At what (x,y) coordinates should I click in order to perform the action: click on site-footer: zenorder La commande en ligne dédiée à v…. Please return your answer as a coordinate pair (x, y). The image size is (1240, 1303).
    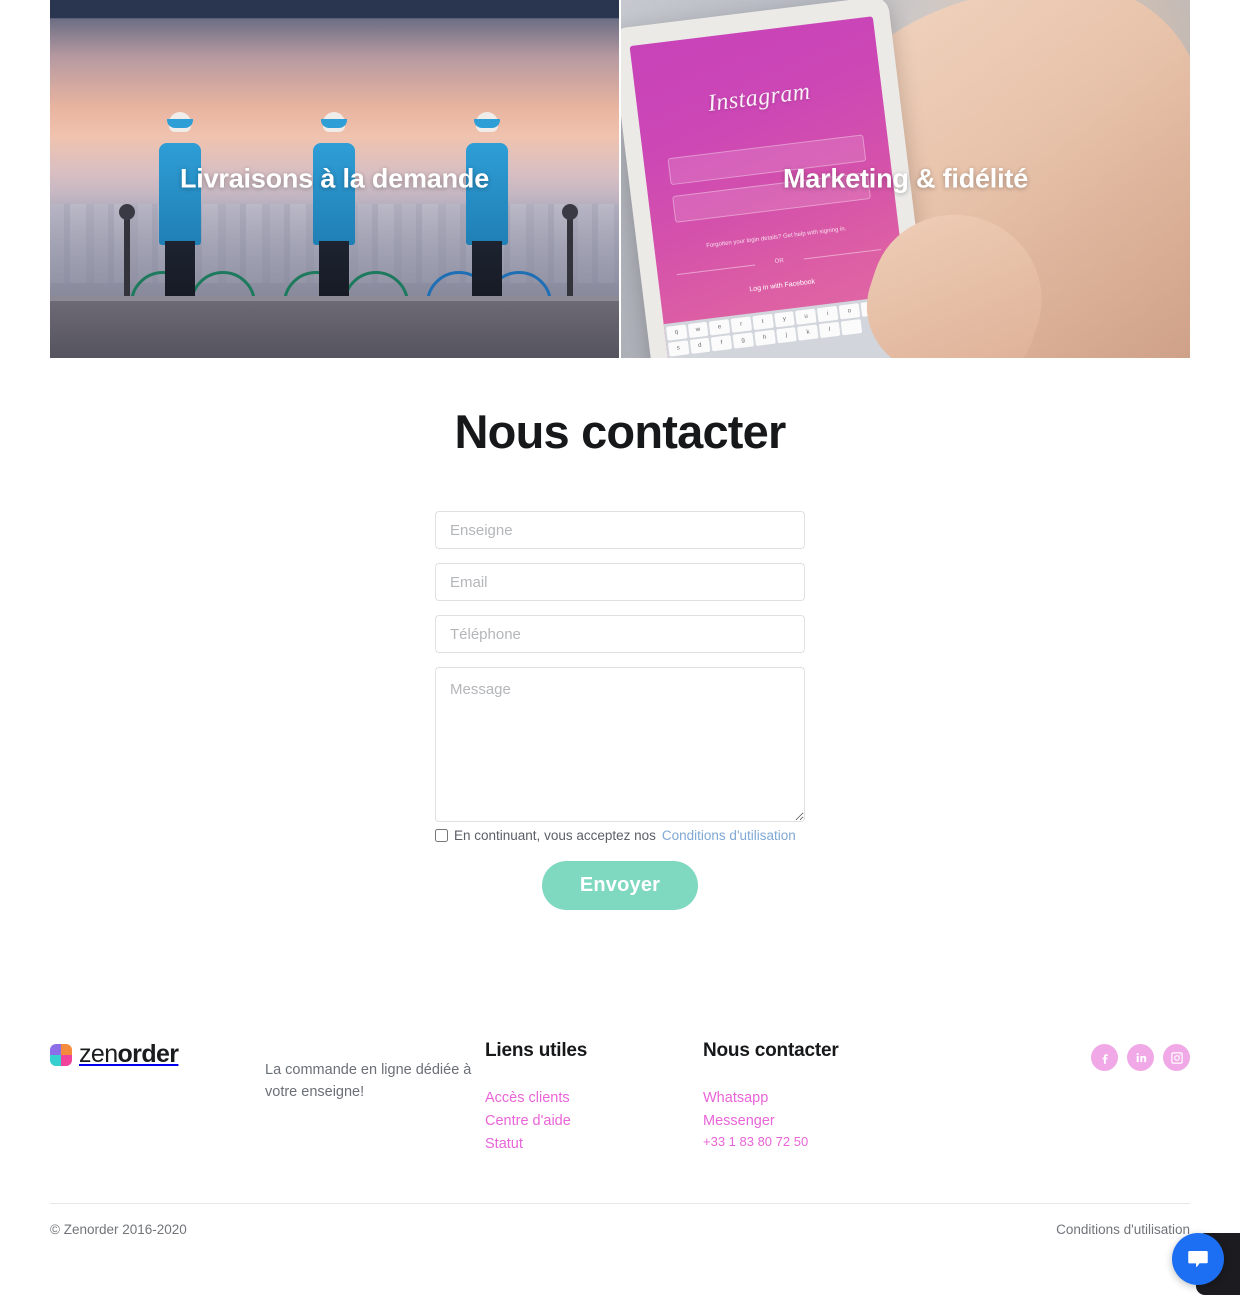
    Looking at the image, I should click on (620, 1092).